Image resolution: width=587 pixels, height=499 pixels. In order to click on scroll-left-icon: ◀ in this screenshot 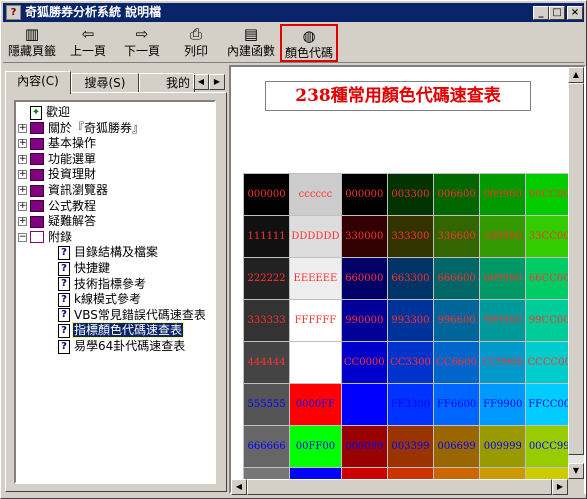, I will do `click(239, 487)`.